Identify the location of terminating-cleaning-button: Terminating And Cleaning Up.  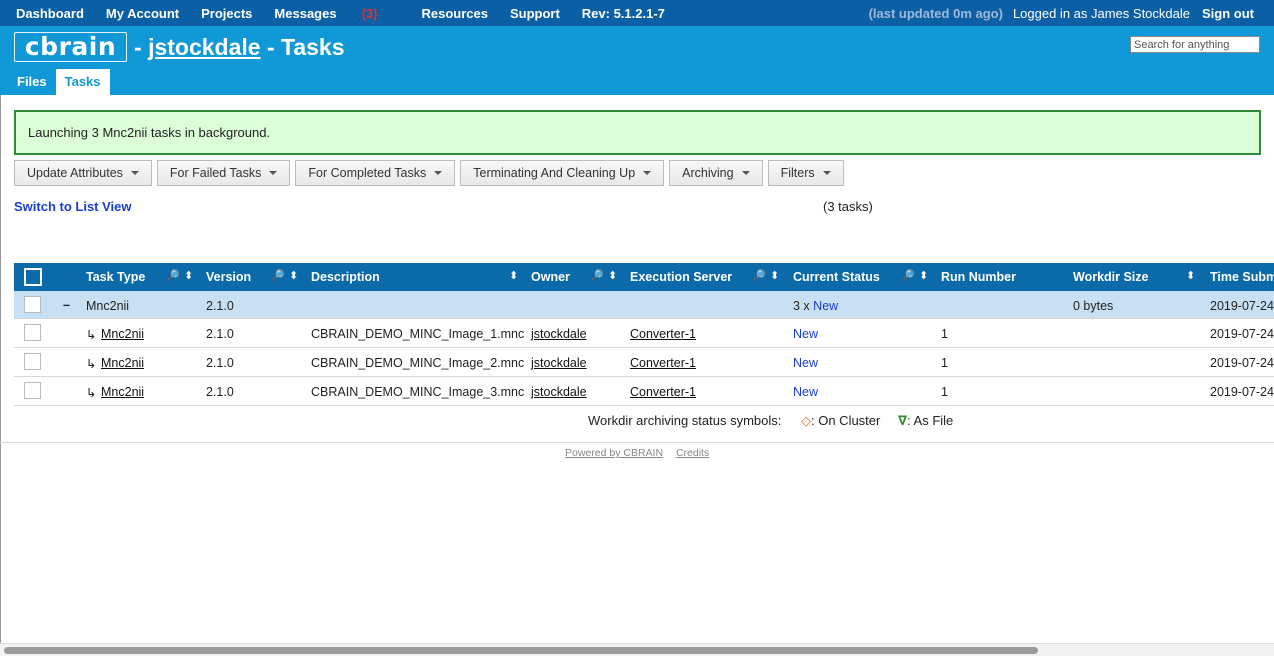
(562, 173).